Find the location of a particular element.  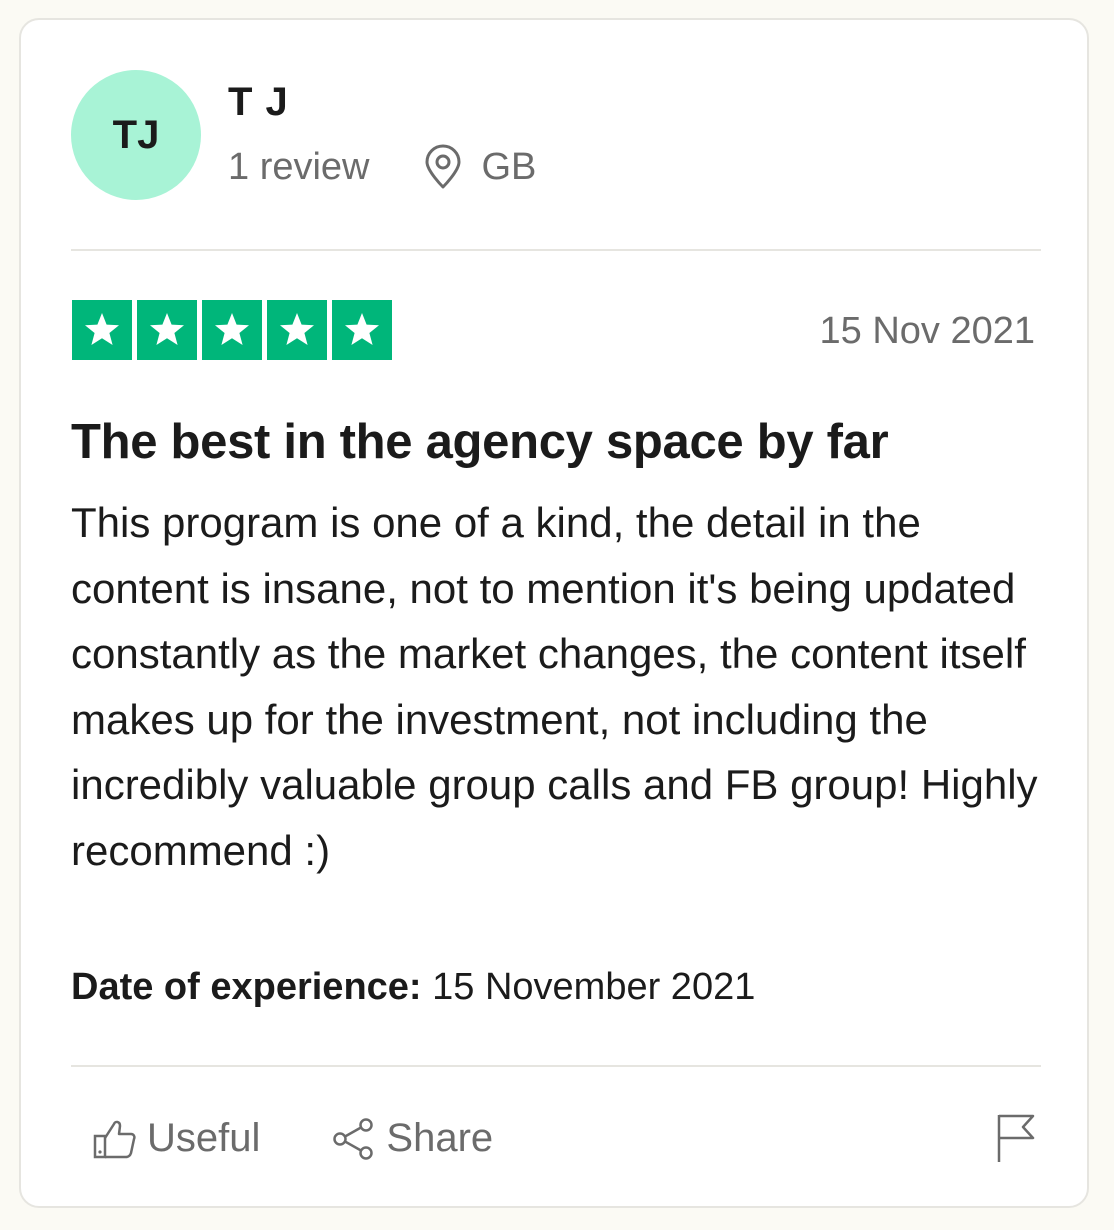

review-actions: Useful Share is located at coordinates (292, 1138).